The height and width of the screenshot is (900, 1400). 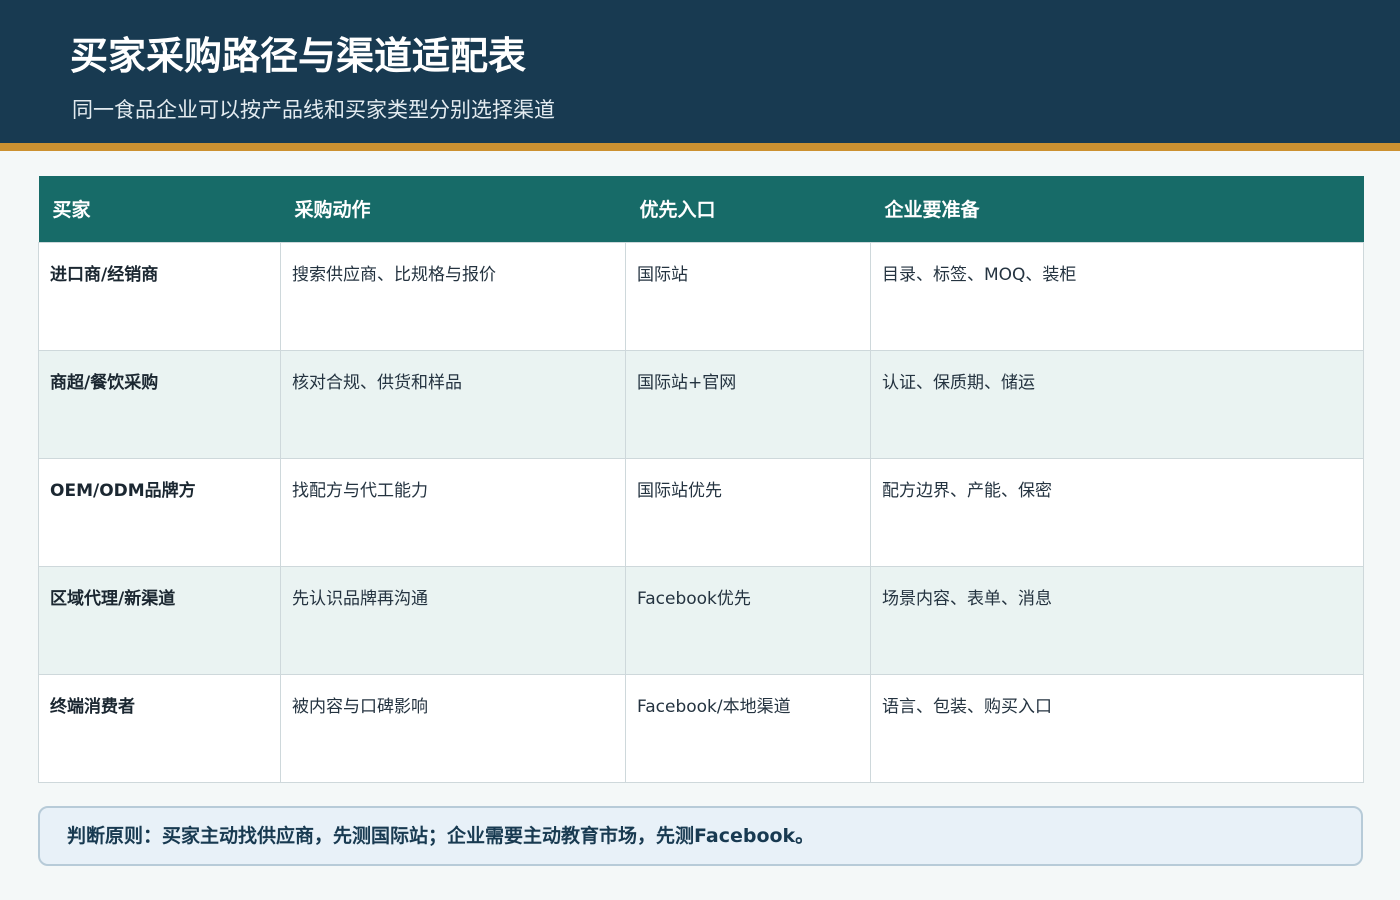 I want to click on page-subtitle: 同一食品企业可以按产品线和买家类型分别选择渠道, so click(x=313, y=110).